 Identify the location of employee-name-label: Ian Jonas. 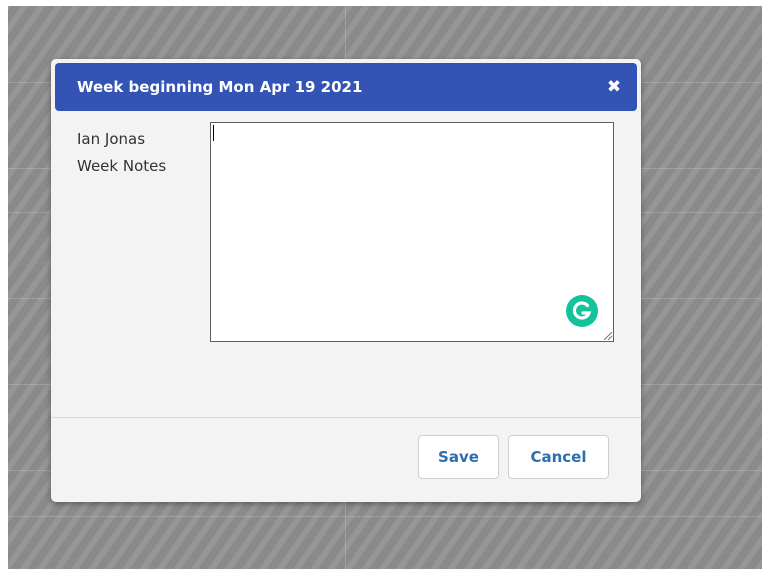
(111, 139).